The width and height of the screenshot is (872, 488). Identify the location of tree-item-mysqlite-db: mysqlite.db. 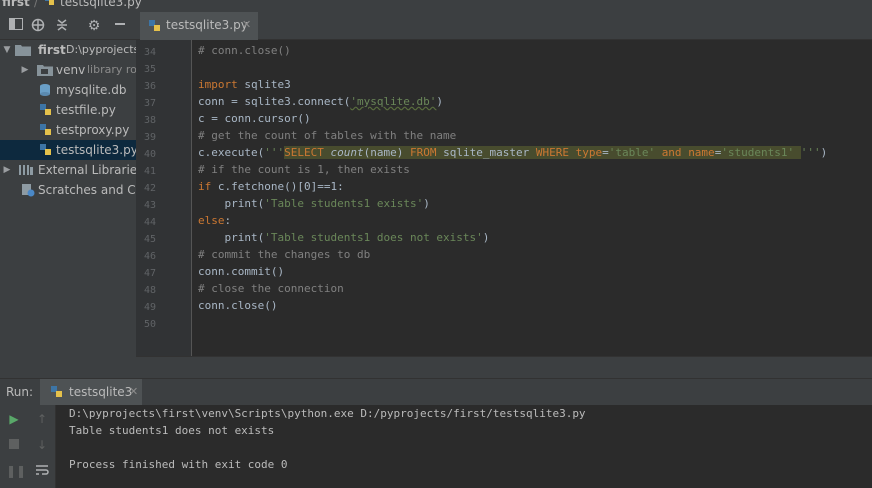
(68, 90).